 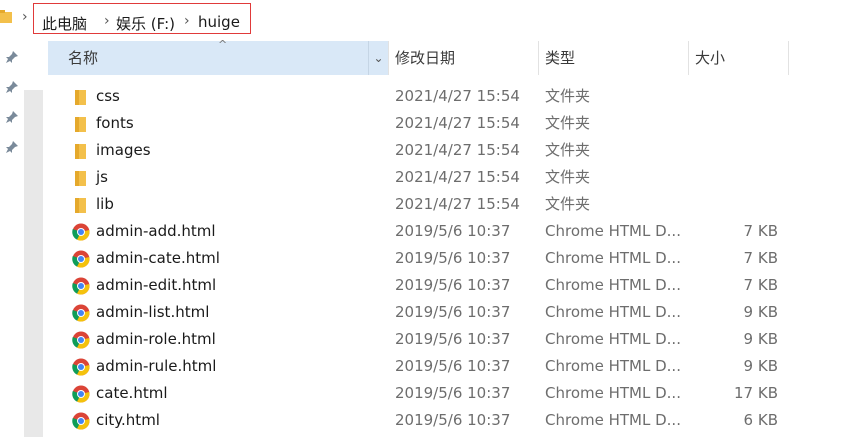 I want to click on list-item: css 2021/4/27 15:54 文件夹, so click(x=445, y=96).